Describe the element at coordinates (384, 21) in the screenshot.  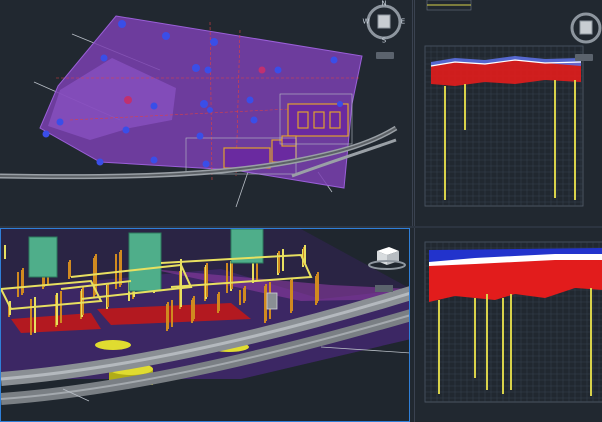
I see `viewcube-face` at that location.